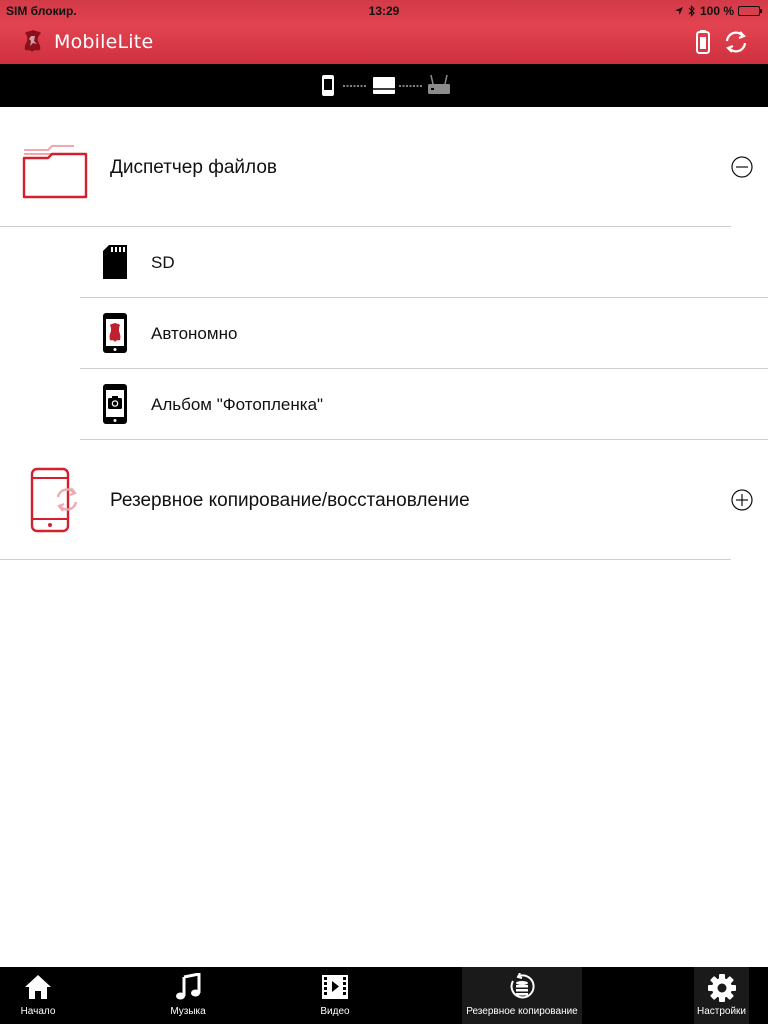 This screenshot has height=1024, width=768. What do you see at coordinates (439, 84) in the screenshot?
I see `router-connection-icon` at bounding box center [439, 84].